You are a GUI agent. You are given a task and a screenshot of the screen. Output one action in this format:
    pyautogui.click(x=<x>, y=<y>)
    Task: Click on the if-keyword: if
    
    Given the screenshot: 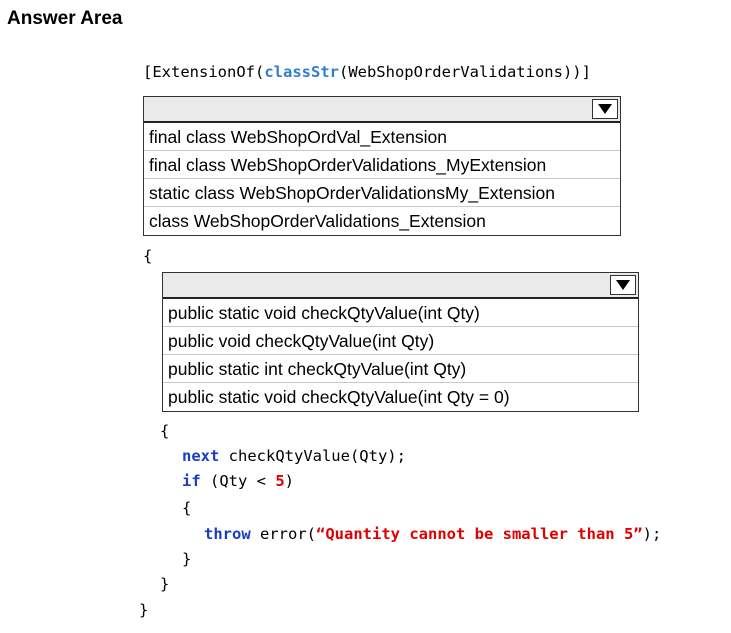 What is the action you would take?
    pyautogui.click(x=191, y=481)
    